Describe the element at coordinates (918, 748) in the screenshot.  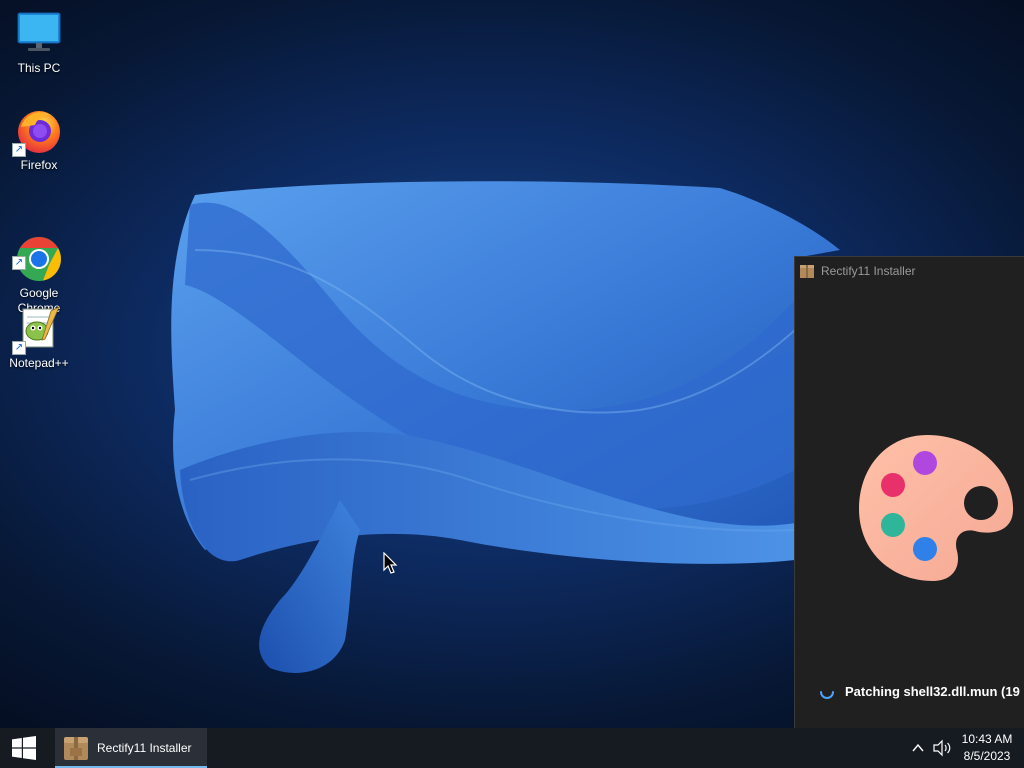
I see `chevron-up-icon` at that location.